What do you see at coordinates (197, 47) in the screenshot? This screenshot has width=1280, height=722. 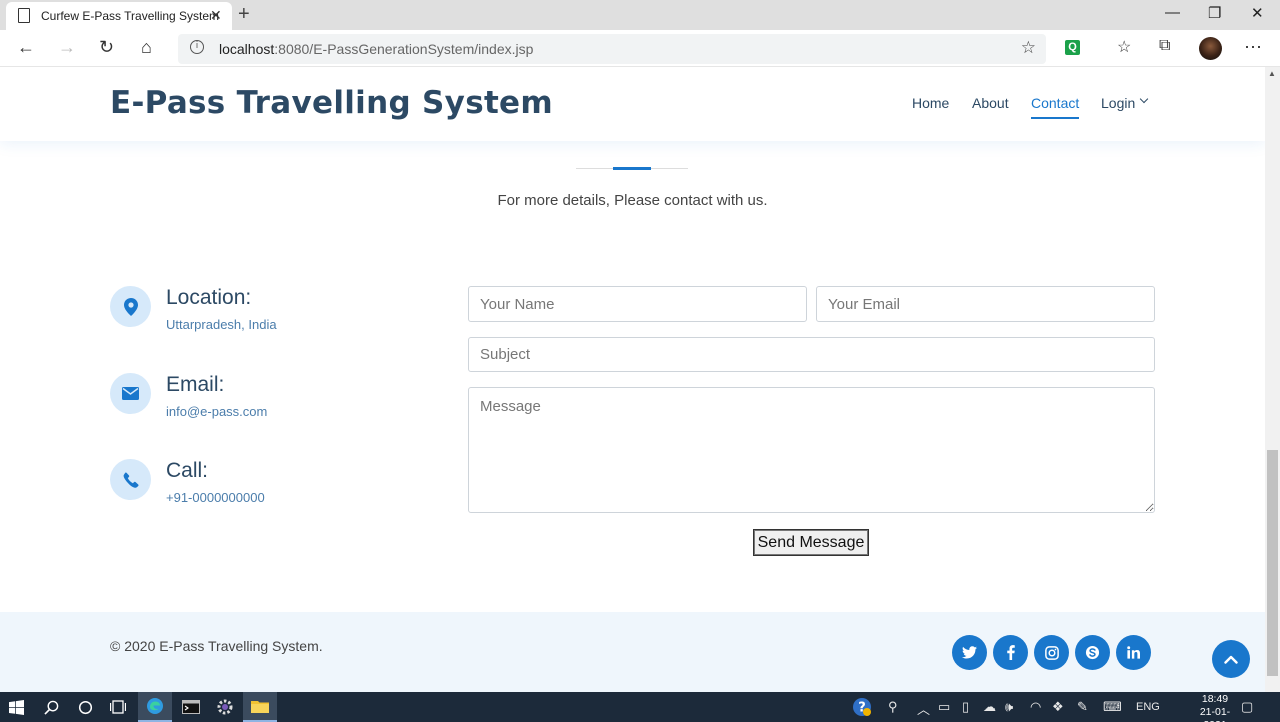 I see `site-info-icon: i` at bounding box center [197, 47].